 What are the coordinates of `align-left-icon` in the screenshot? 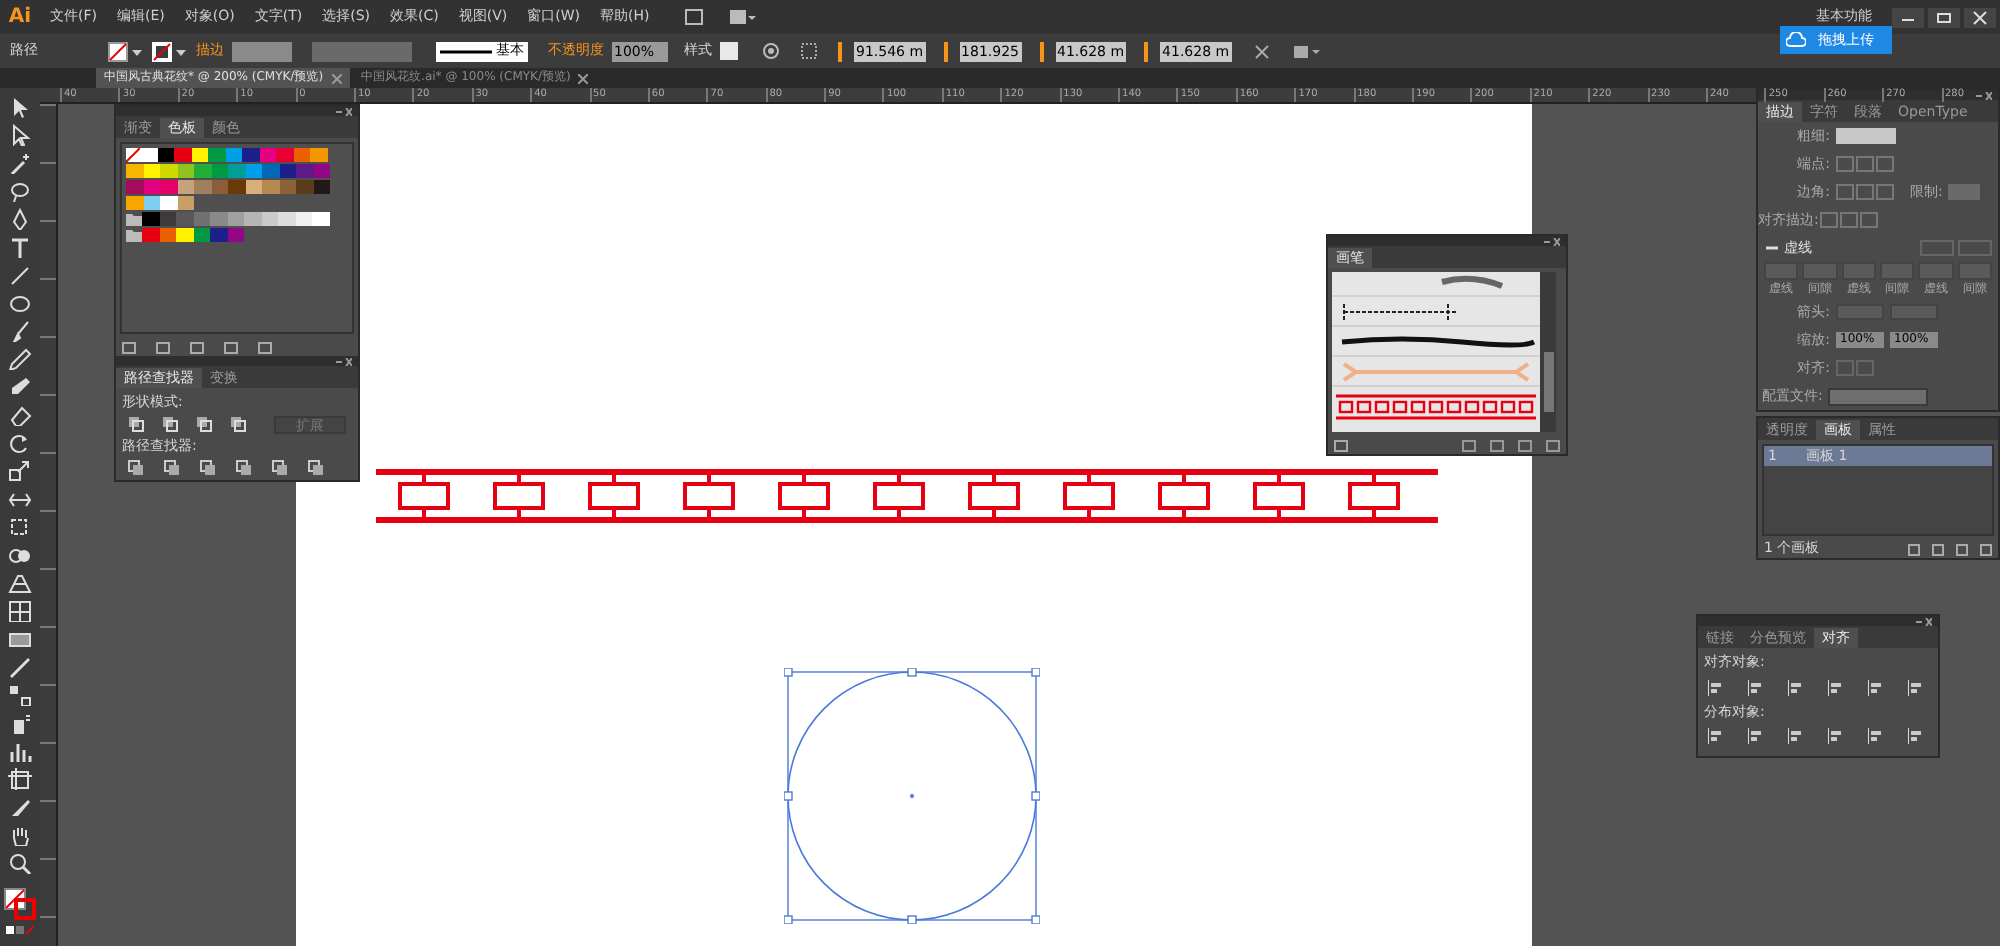 It's located at (1716, 687).